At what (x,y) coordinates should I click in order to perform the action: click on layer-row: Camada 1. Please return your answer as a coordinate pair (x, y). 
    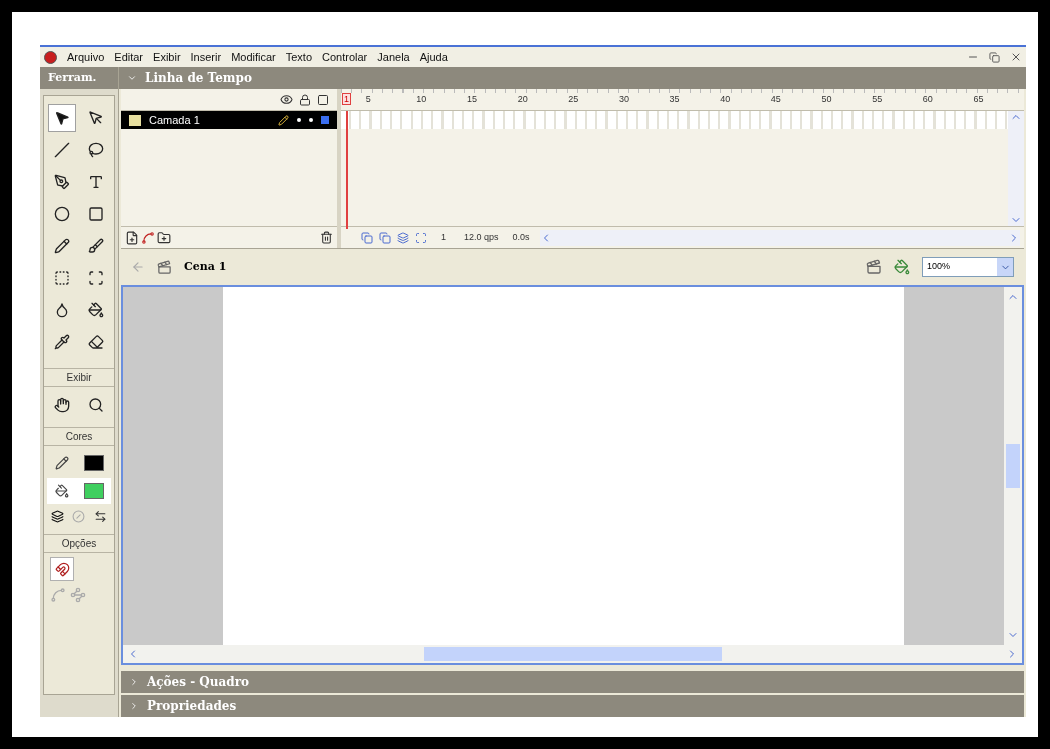
    Looking at the image, I should click on (229, 120).